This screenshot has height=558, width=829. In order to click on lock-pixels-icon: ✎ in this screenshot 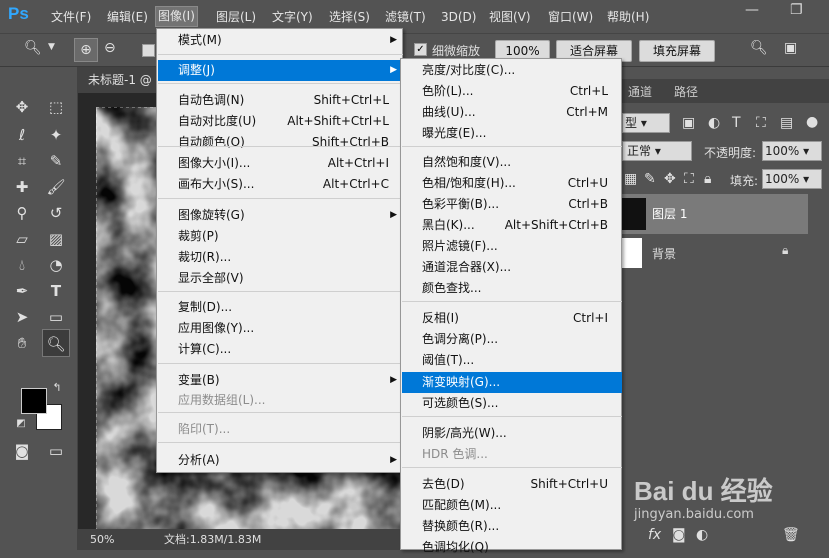, I will do `click(650, 179)`.